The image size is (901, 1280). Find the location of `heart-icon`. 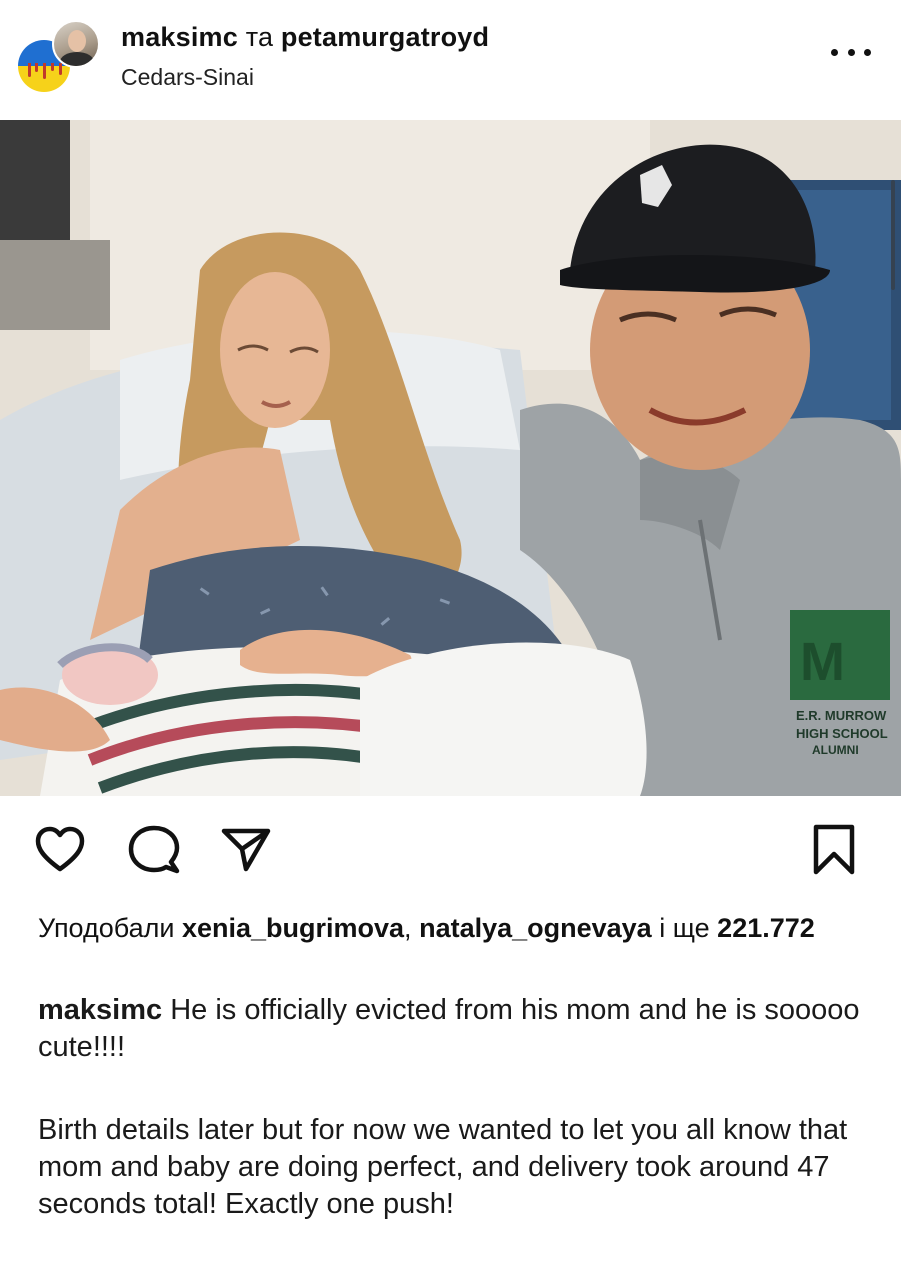

heart-icon is located at coordinates (60, 850).